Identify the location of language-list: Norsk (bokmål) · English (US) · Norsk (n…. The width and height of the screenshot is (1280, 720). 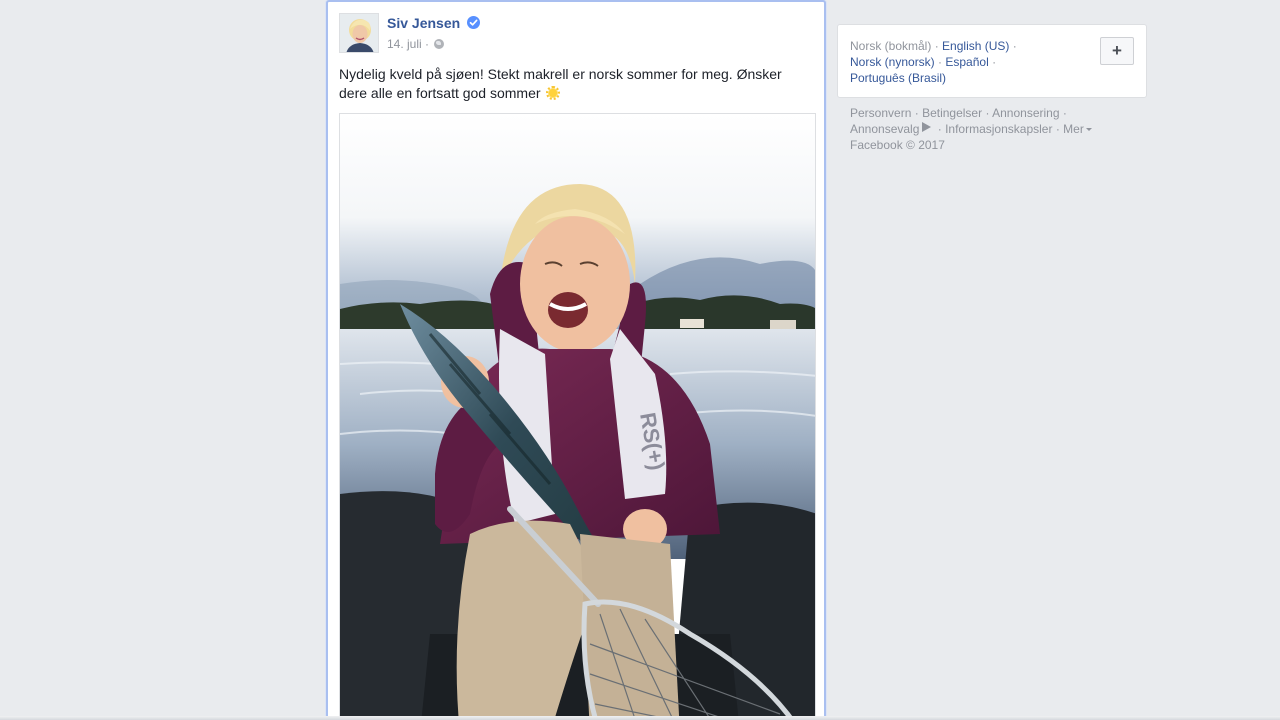
(970, 62).